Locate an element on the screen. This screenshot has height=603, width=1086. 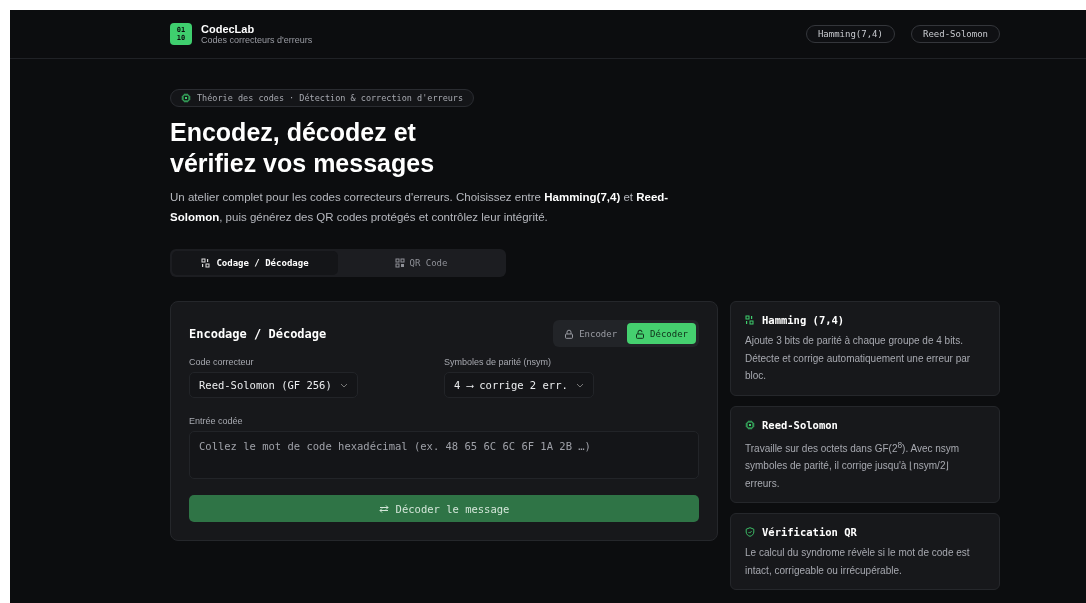
code-chip: Hamming(7,4) is located at coordinates (850, 34).